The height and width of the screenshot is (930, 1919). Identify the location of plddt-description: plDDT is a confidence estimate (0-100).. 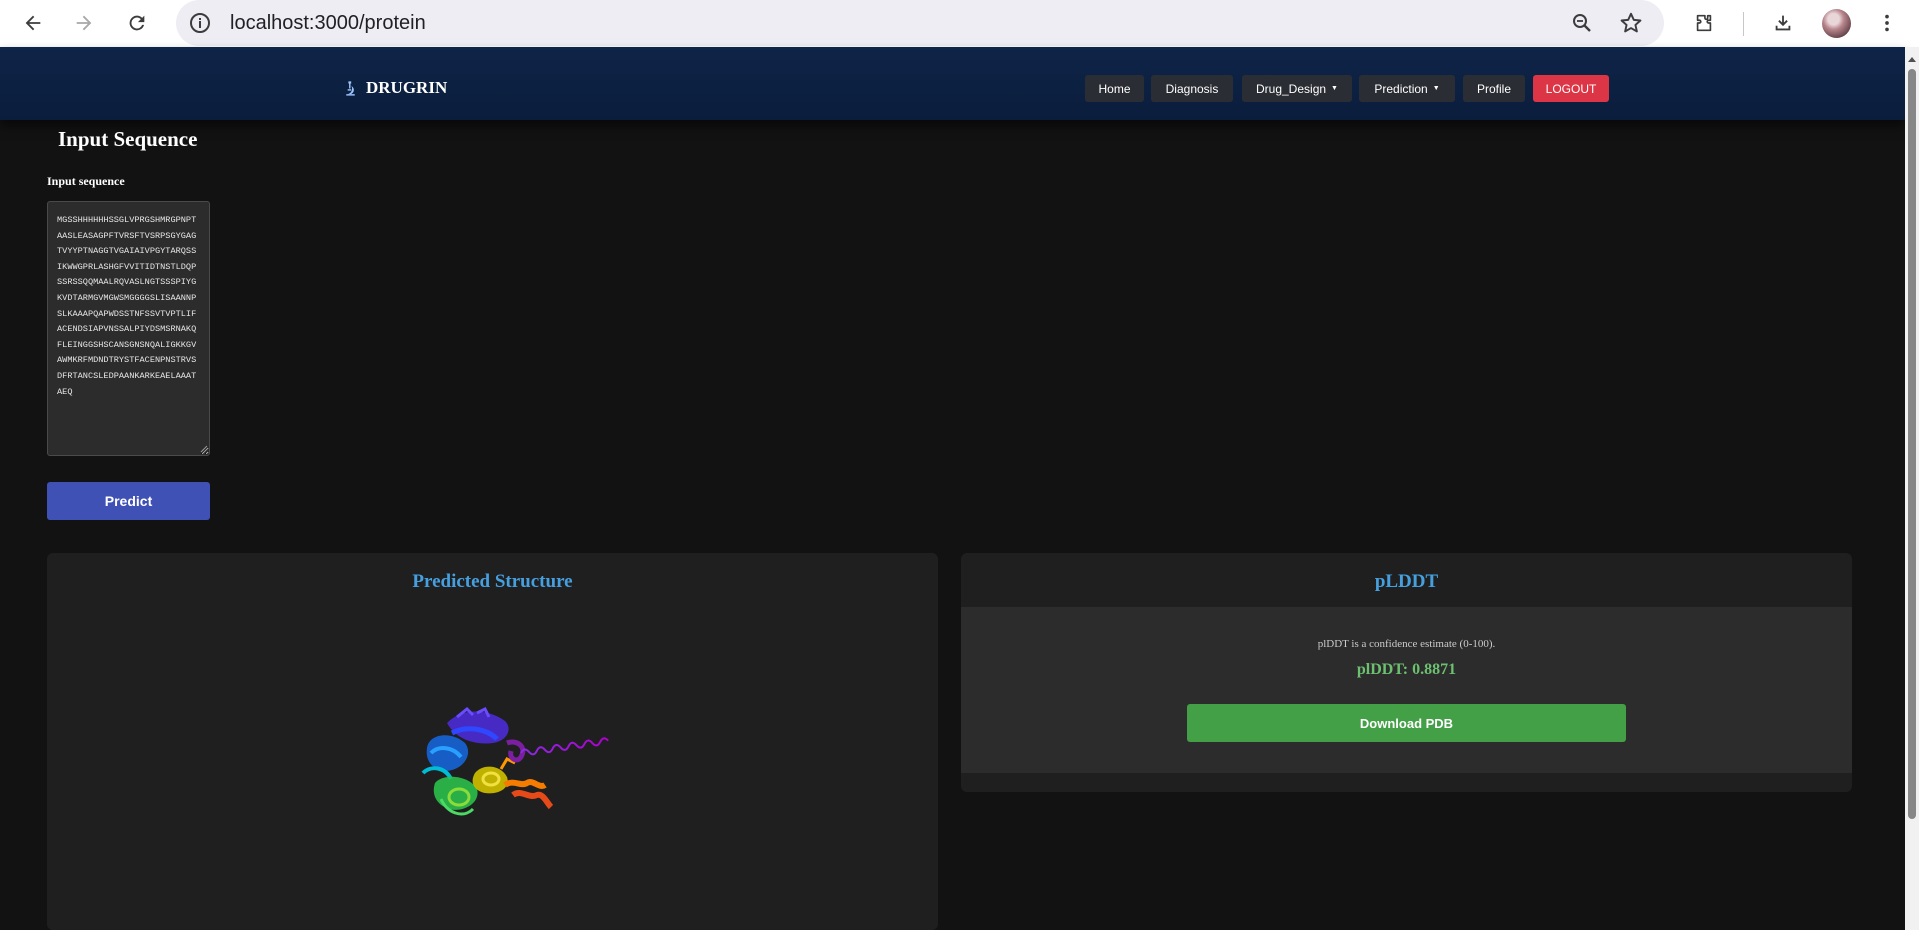
(1406, 644).